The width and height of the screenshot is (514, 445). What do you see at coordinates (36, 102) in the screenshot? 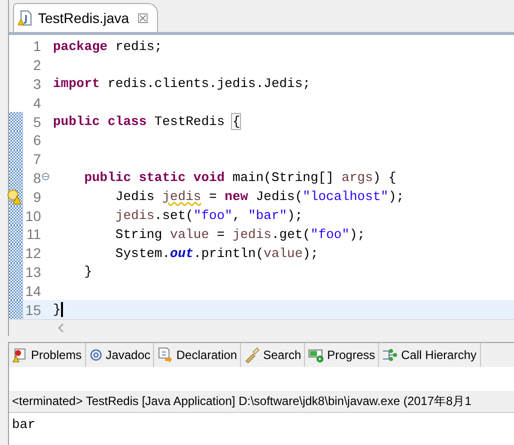
I see `line-number: 4` at bounding box center [36, 102].